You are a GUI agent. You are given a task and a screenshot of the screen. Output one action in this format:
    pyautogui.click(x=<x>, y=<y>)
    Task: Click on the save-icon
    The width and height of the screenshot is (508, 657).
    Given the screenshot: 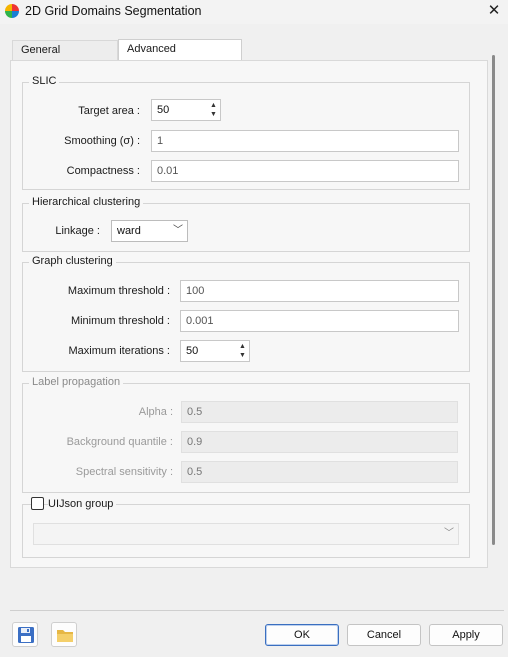 What is the action you would take?
    pyautogui.click(x=26, y=635)
    